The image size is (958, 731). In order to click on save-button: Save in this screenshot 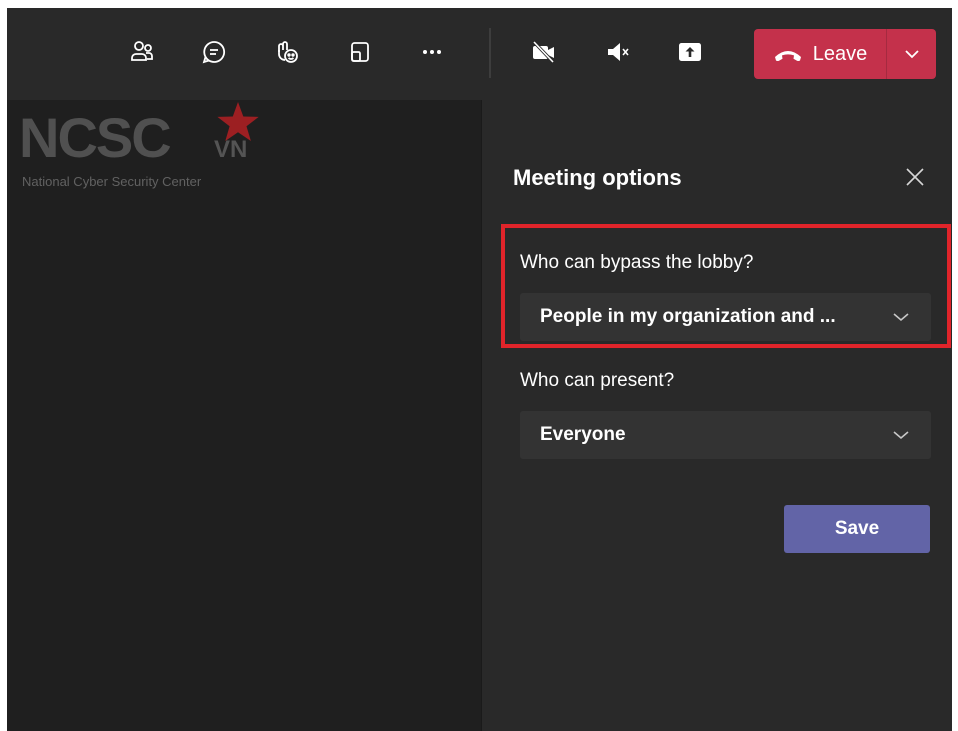, I will do `click(857, 529)`.